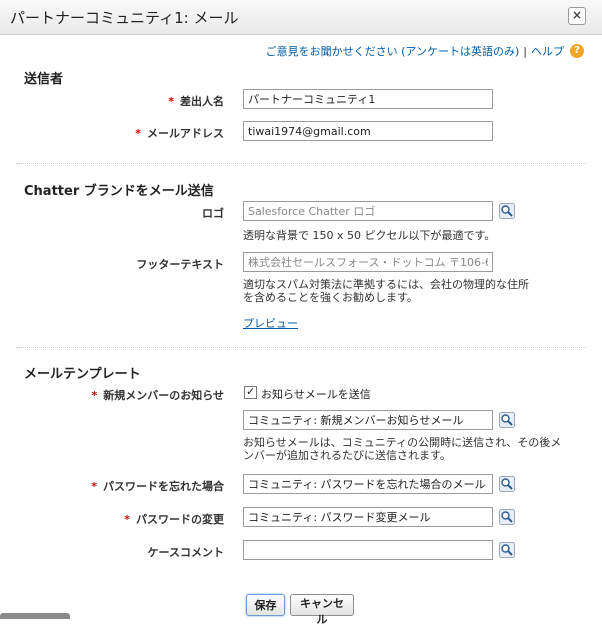 Image resolution: width=602 pixels, height=627 pixels. What do you see at coordinates (316, 394) in the screenshot?
I see `send-welcome-label: お知らせメールを送信` at bounding box center [316, 394].